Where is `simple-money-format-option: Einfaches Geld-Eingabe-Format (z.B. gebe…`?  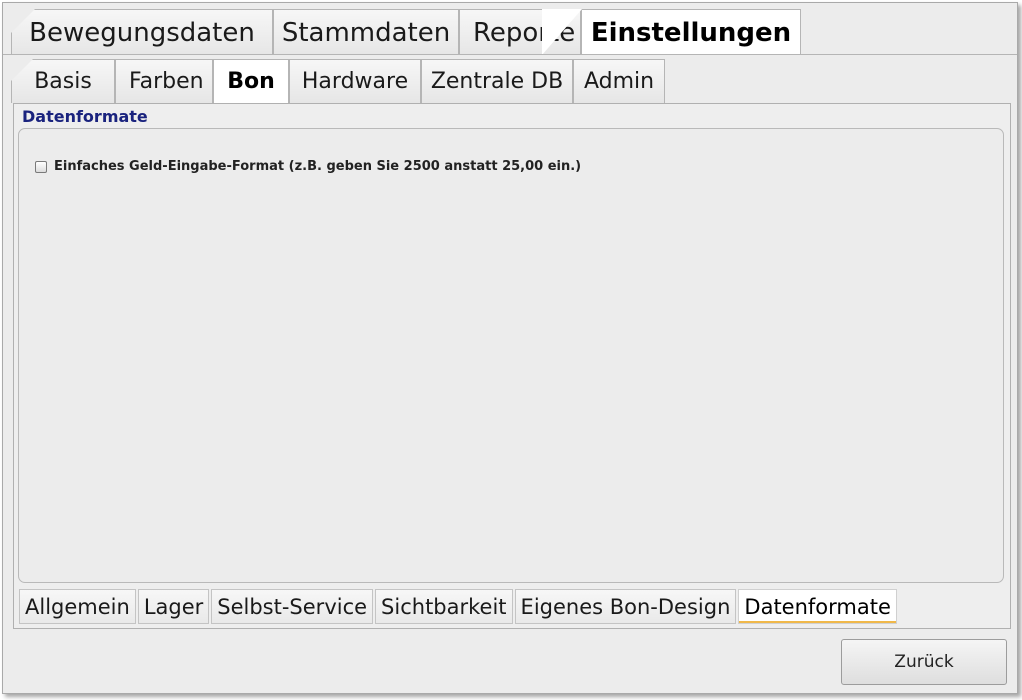
simple-money-format-option: Einfaches Geld-Eingabe-Format (z.B. gebe… is located at coordinates (308, 166).